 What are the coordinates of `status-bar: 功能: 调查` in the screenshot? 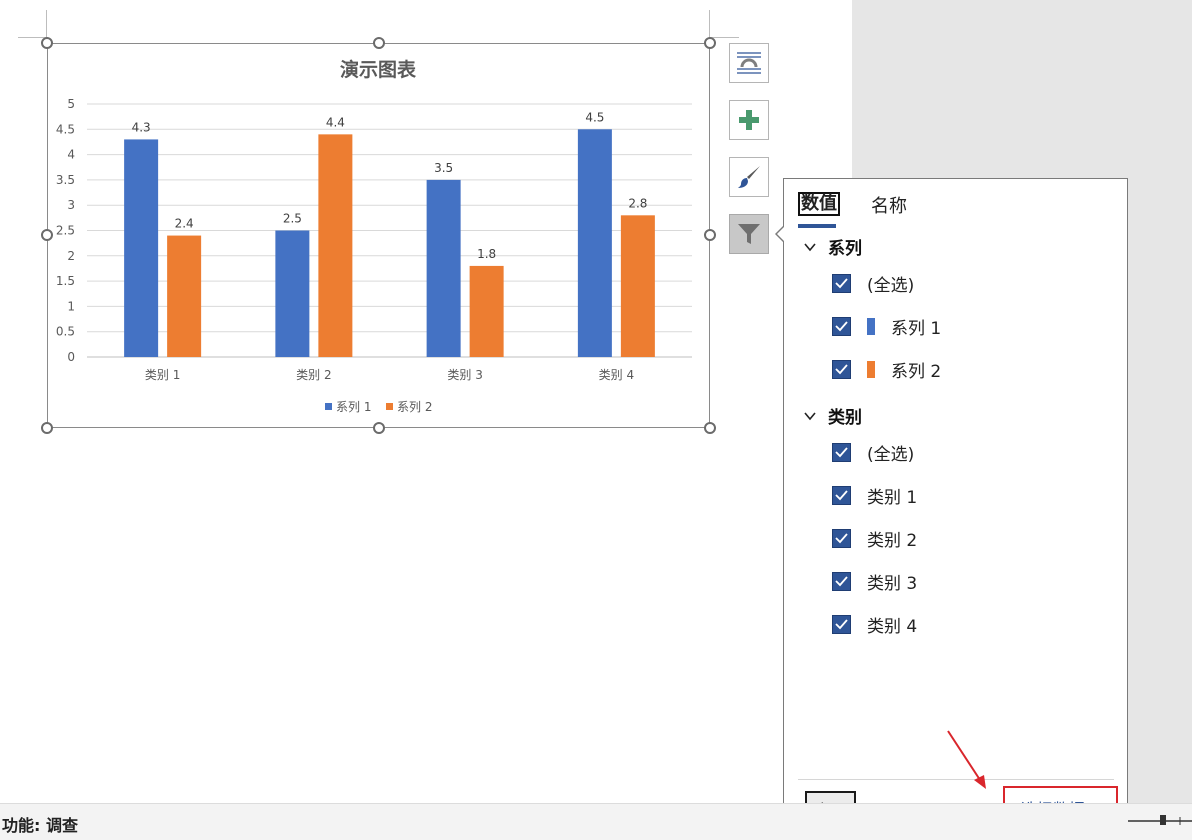 It's located at (596, 821).